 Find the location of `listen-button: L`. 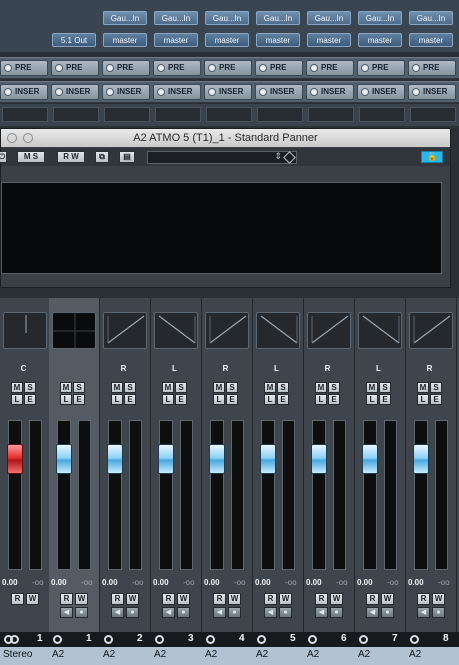

listen-button: L is located at coordinates (423, 399).